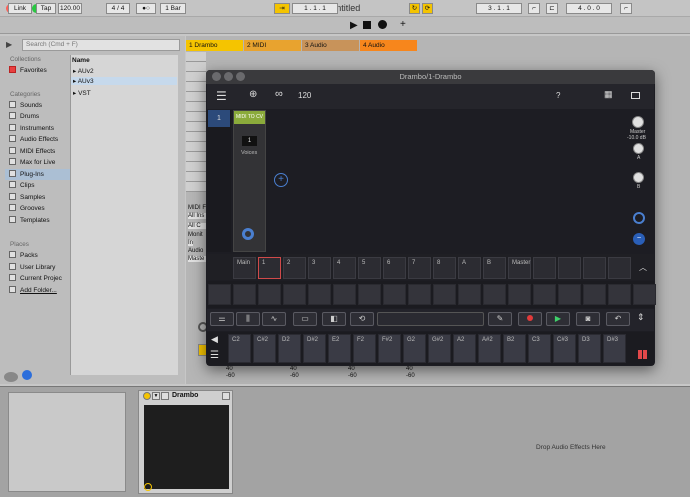 This screenshot has height=497, width=690. What do you see at coordinates (589, 348) in the screenshot?
I see `key-d3: D3` at bounding box center [589, 348].